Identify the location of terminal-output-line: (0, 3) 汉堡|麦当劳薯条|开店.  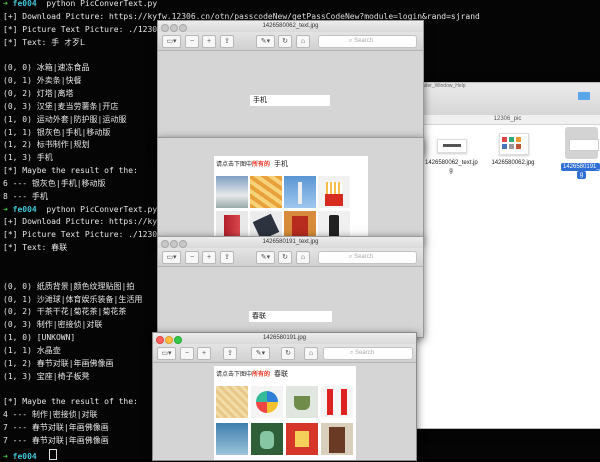
(61, 106).